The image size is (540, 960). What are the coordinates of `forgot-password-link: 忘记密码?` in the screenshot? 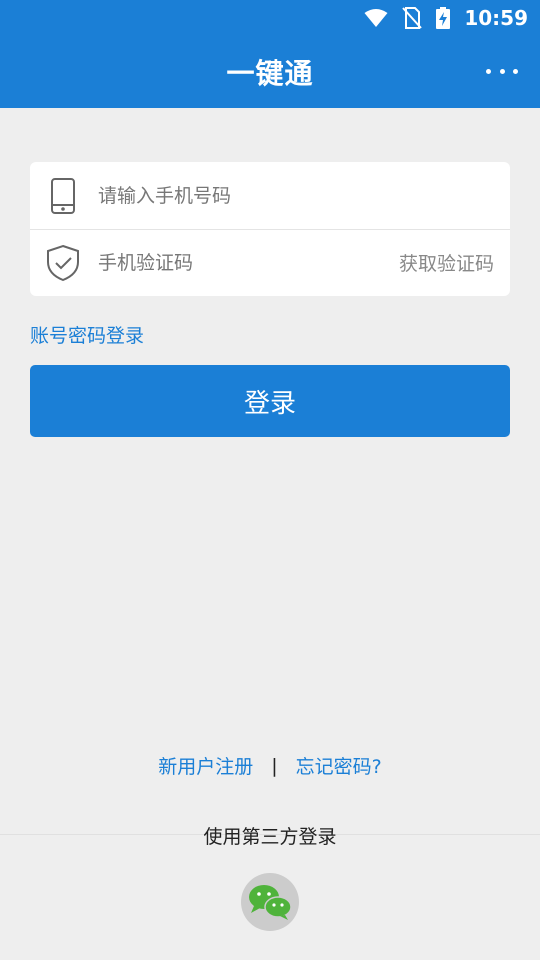 It's located at (339, 765).